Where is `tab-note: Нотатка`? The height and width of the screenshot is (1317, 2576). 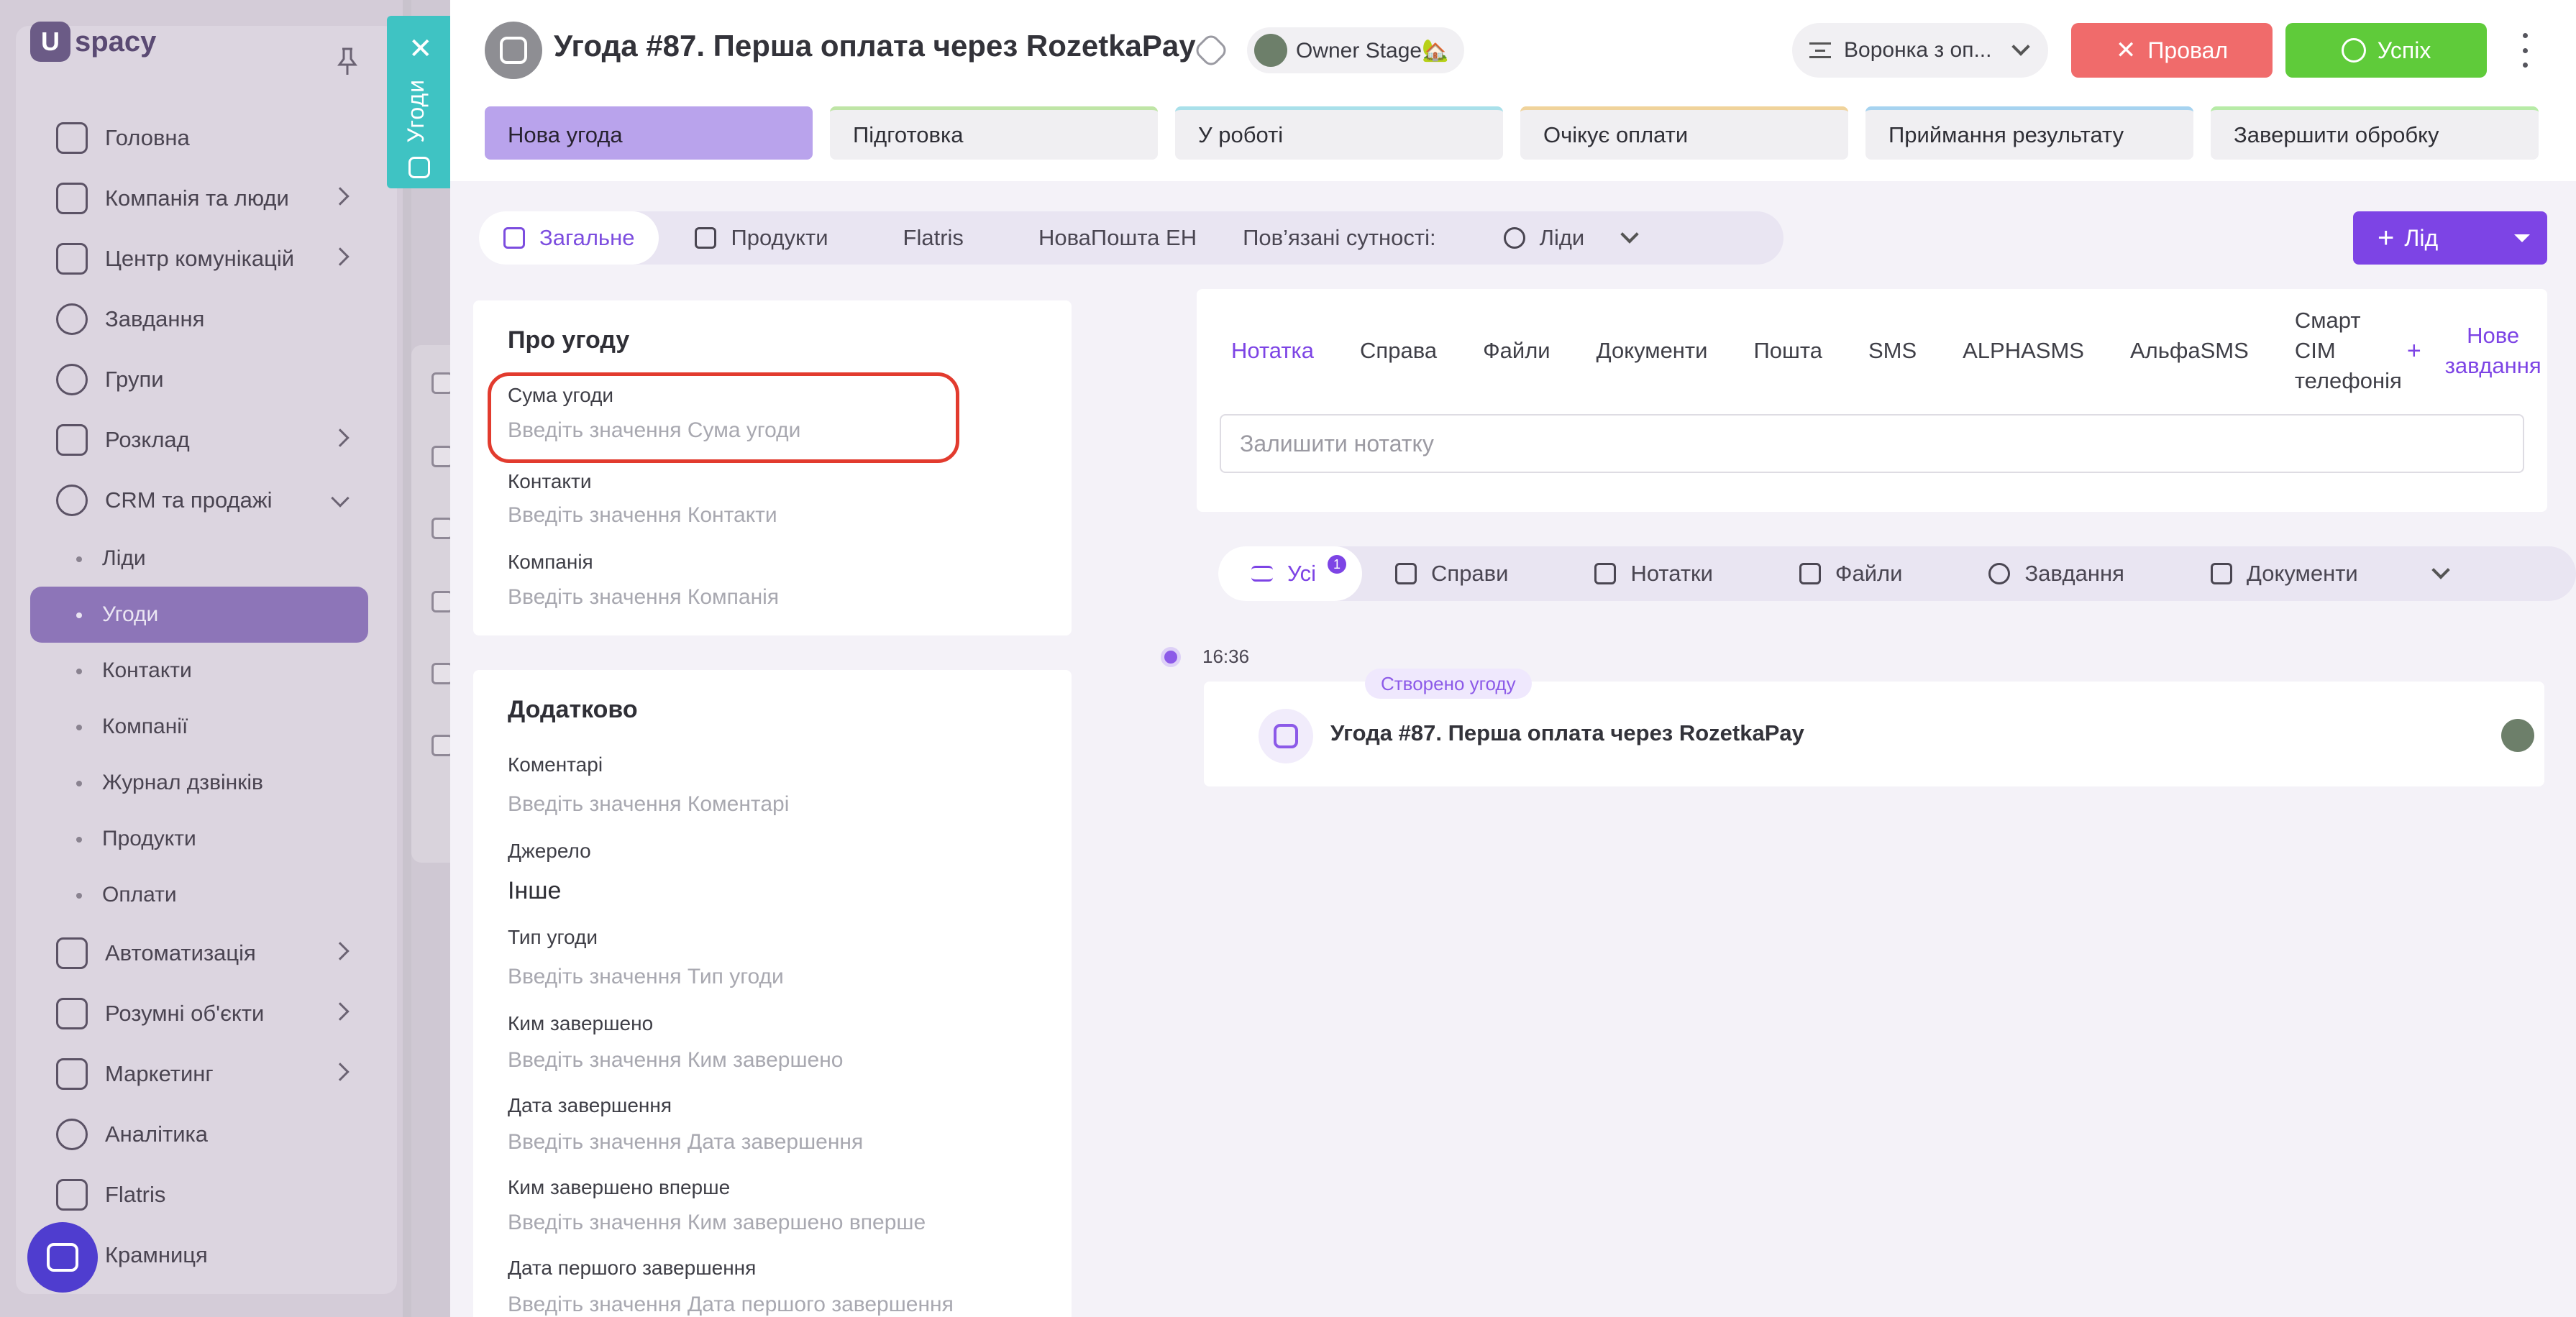
tab-note: Нотатка is located at coordinates (1272, 351).